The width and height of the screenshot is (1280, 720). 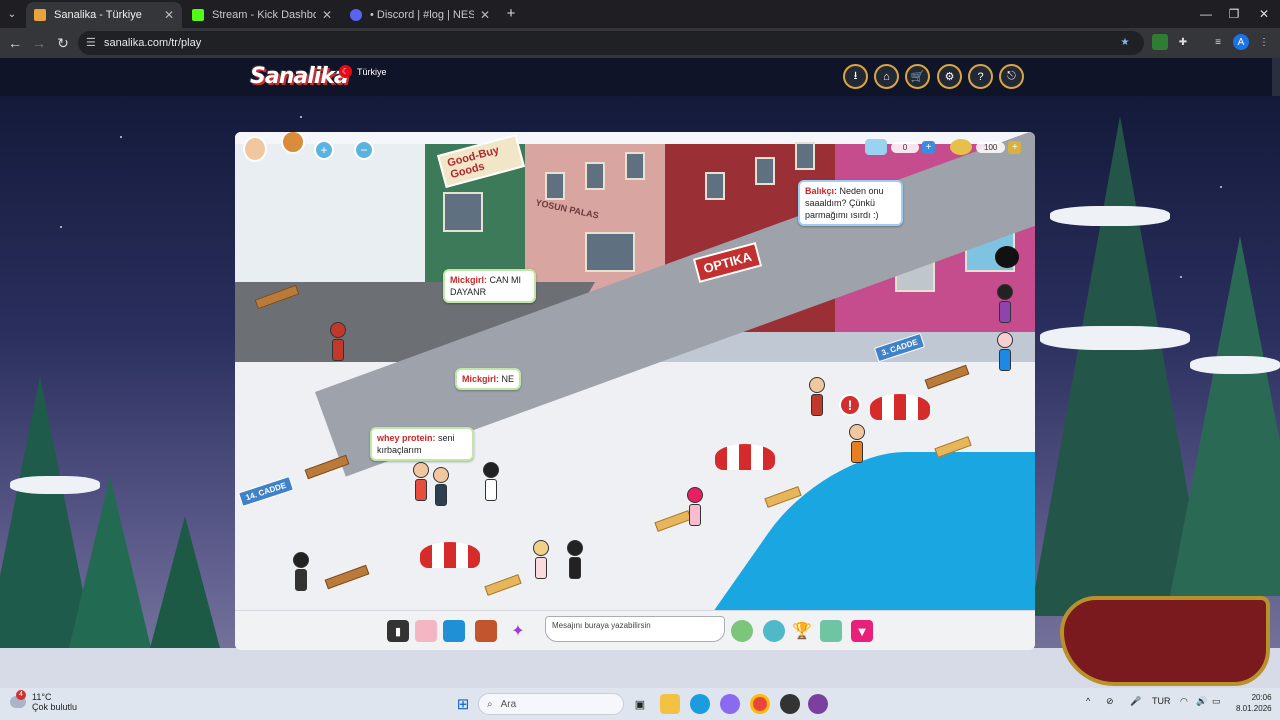 I want to click on buy-coins-button: +, so click(x=1015, y=147).